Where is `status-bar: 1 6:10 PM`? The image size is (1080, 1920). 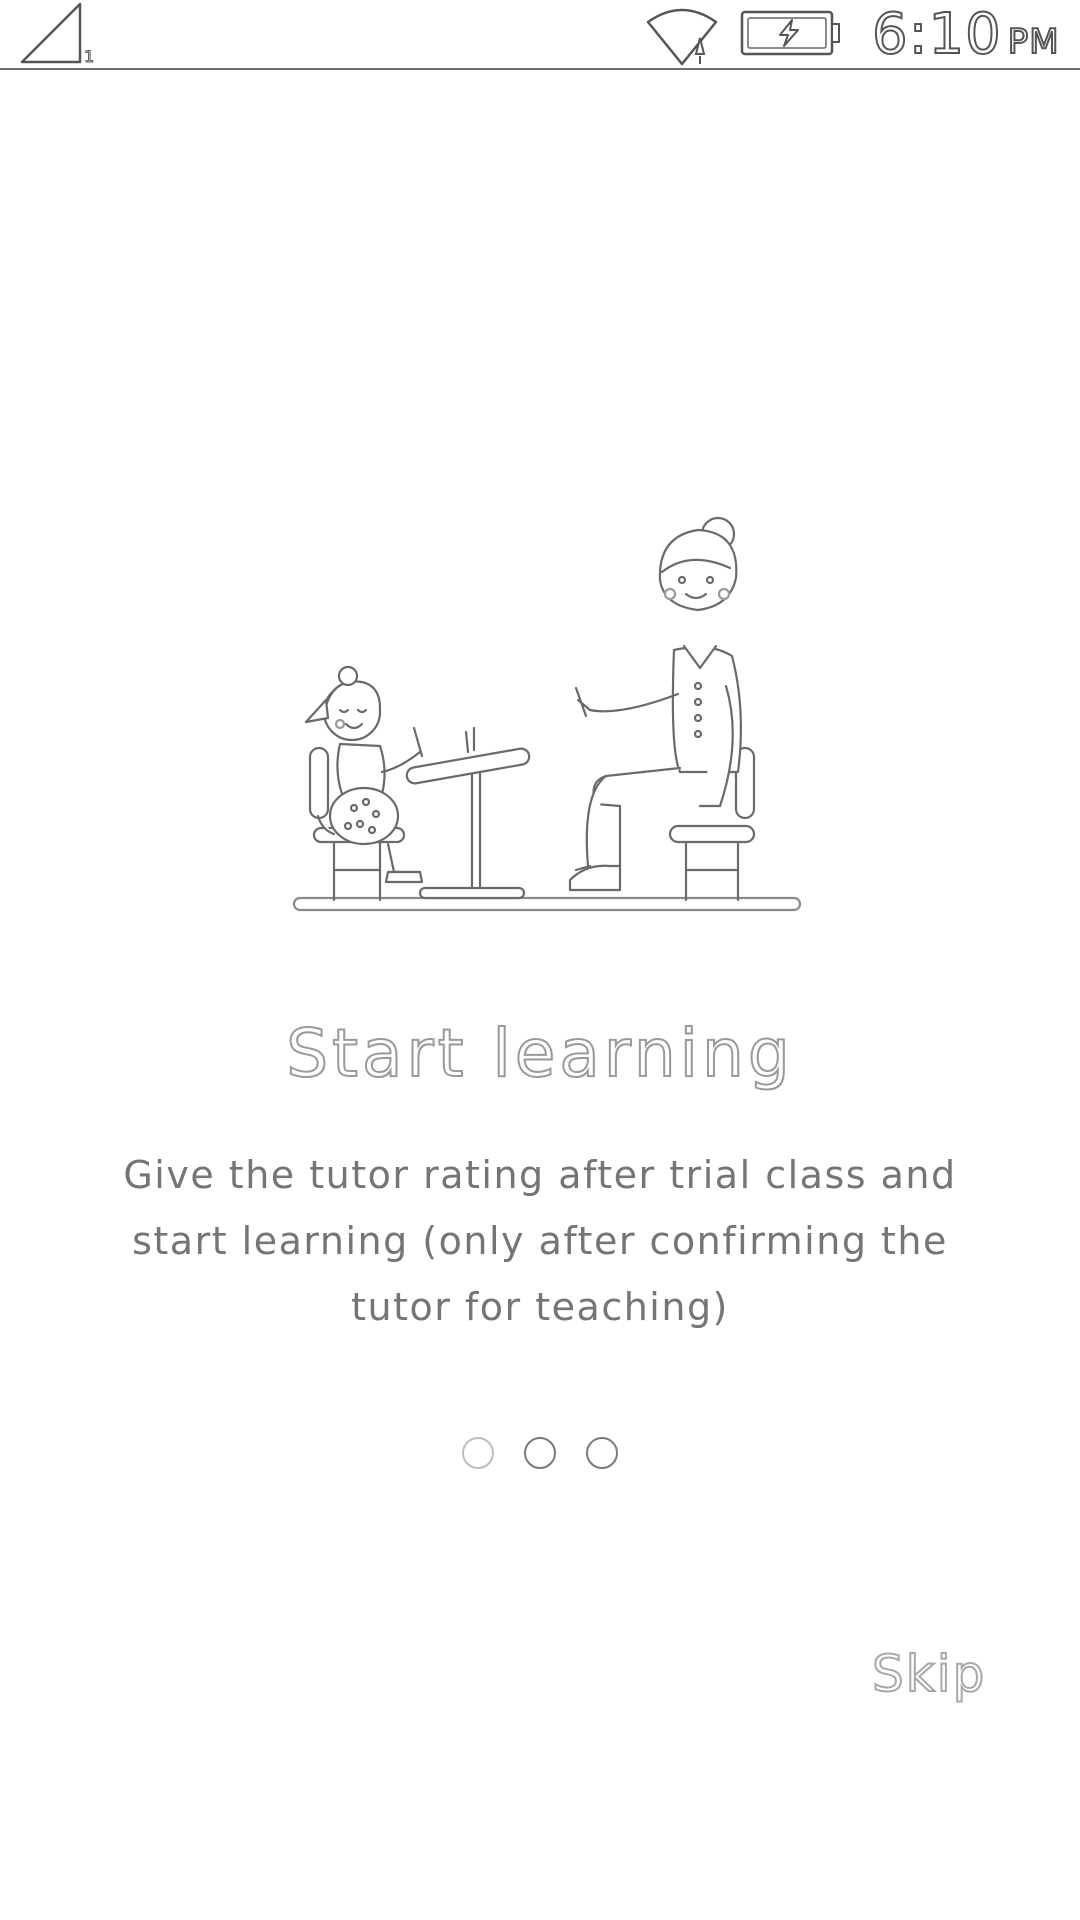 status-bar: 1 6:10 PM is located at coordinates (540, 35).